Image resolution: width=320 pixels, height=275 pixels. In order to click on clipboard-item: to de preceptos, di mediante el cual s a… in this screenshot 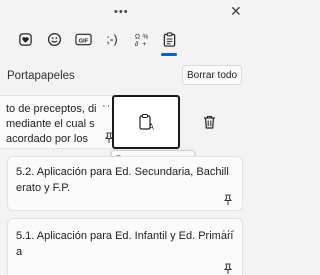, I will do `click(63, 122)`.